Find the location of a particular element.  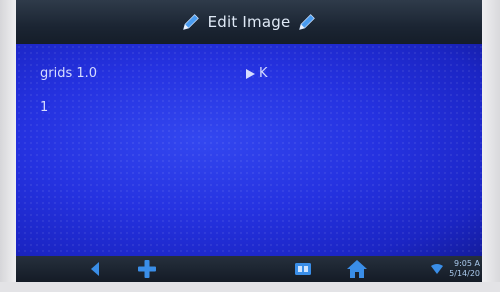

back-arrow-icon is located at coordinates (95, 269).